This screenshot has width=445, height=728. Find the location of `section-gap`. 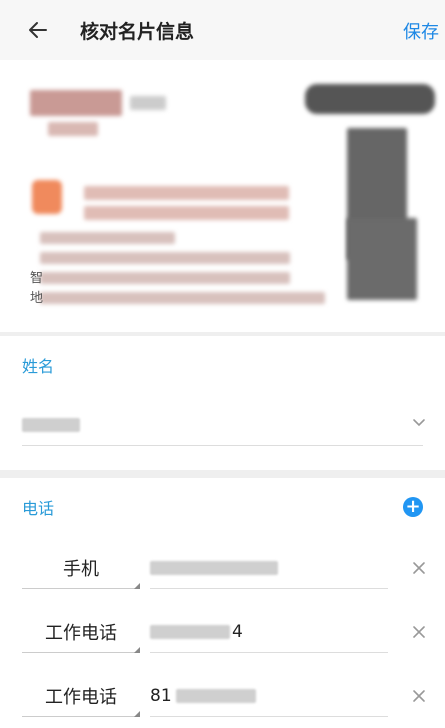

section-gap is located at coordinates (222, 474).